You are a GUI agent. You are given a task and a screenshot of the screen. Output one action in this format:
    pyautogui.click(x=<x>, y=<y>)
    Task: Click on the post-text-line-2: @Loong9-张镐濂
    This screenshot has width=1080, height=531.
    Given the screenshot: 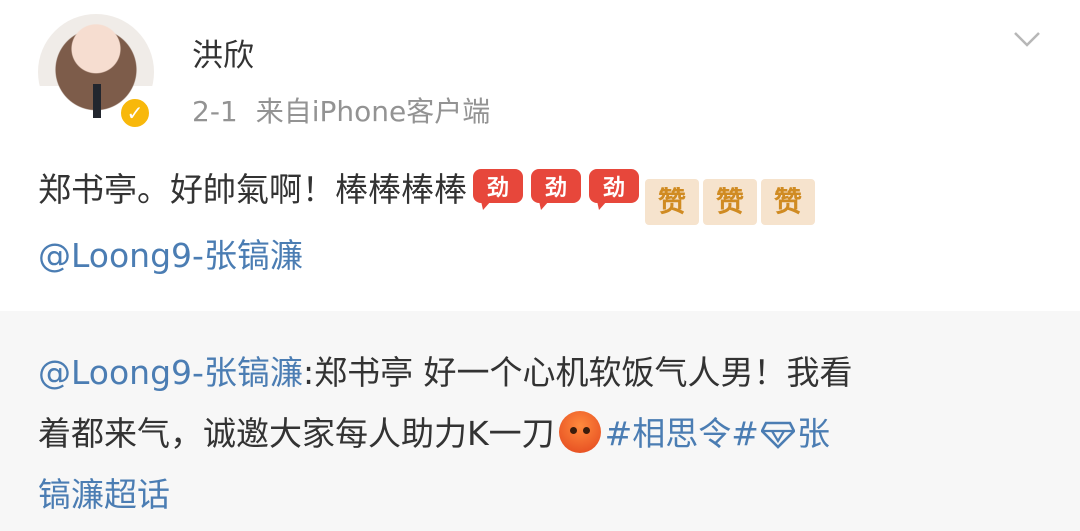 What is the action you would take?
    pyautogui.click(x=170, y=253)
    